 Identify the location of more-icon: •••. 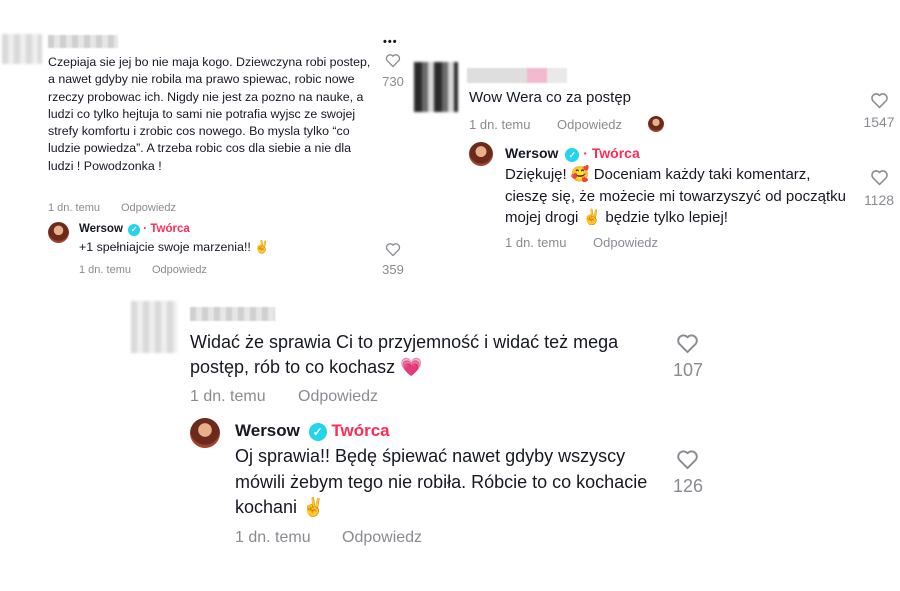
(390, 42).